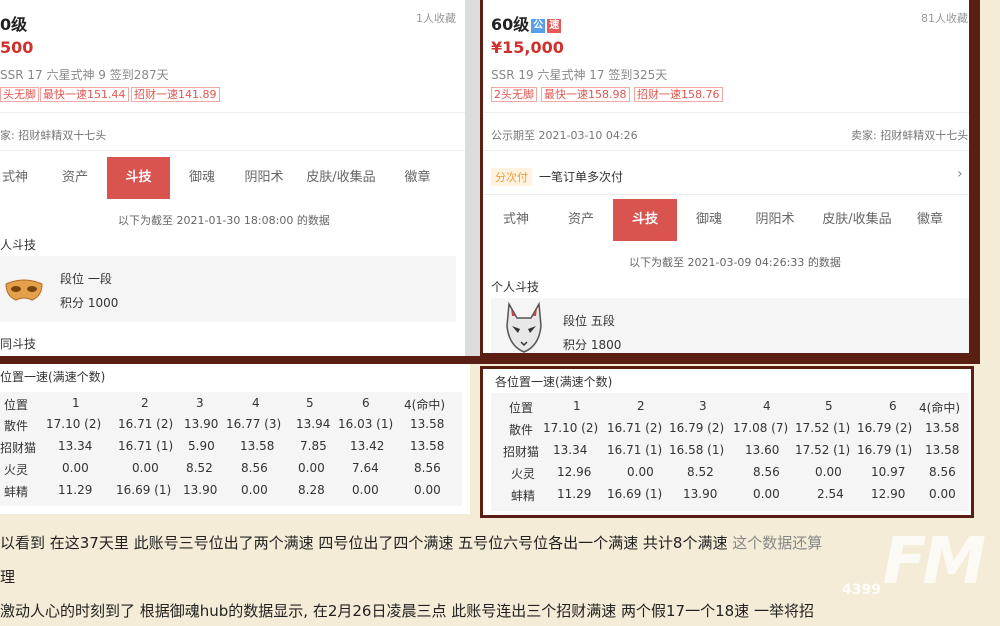  Describe the element at coordinates (777, 543) in the screenshot. I see `article-text-faint: 这个数据还算` at that location.